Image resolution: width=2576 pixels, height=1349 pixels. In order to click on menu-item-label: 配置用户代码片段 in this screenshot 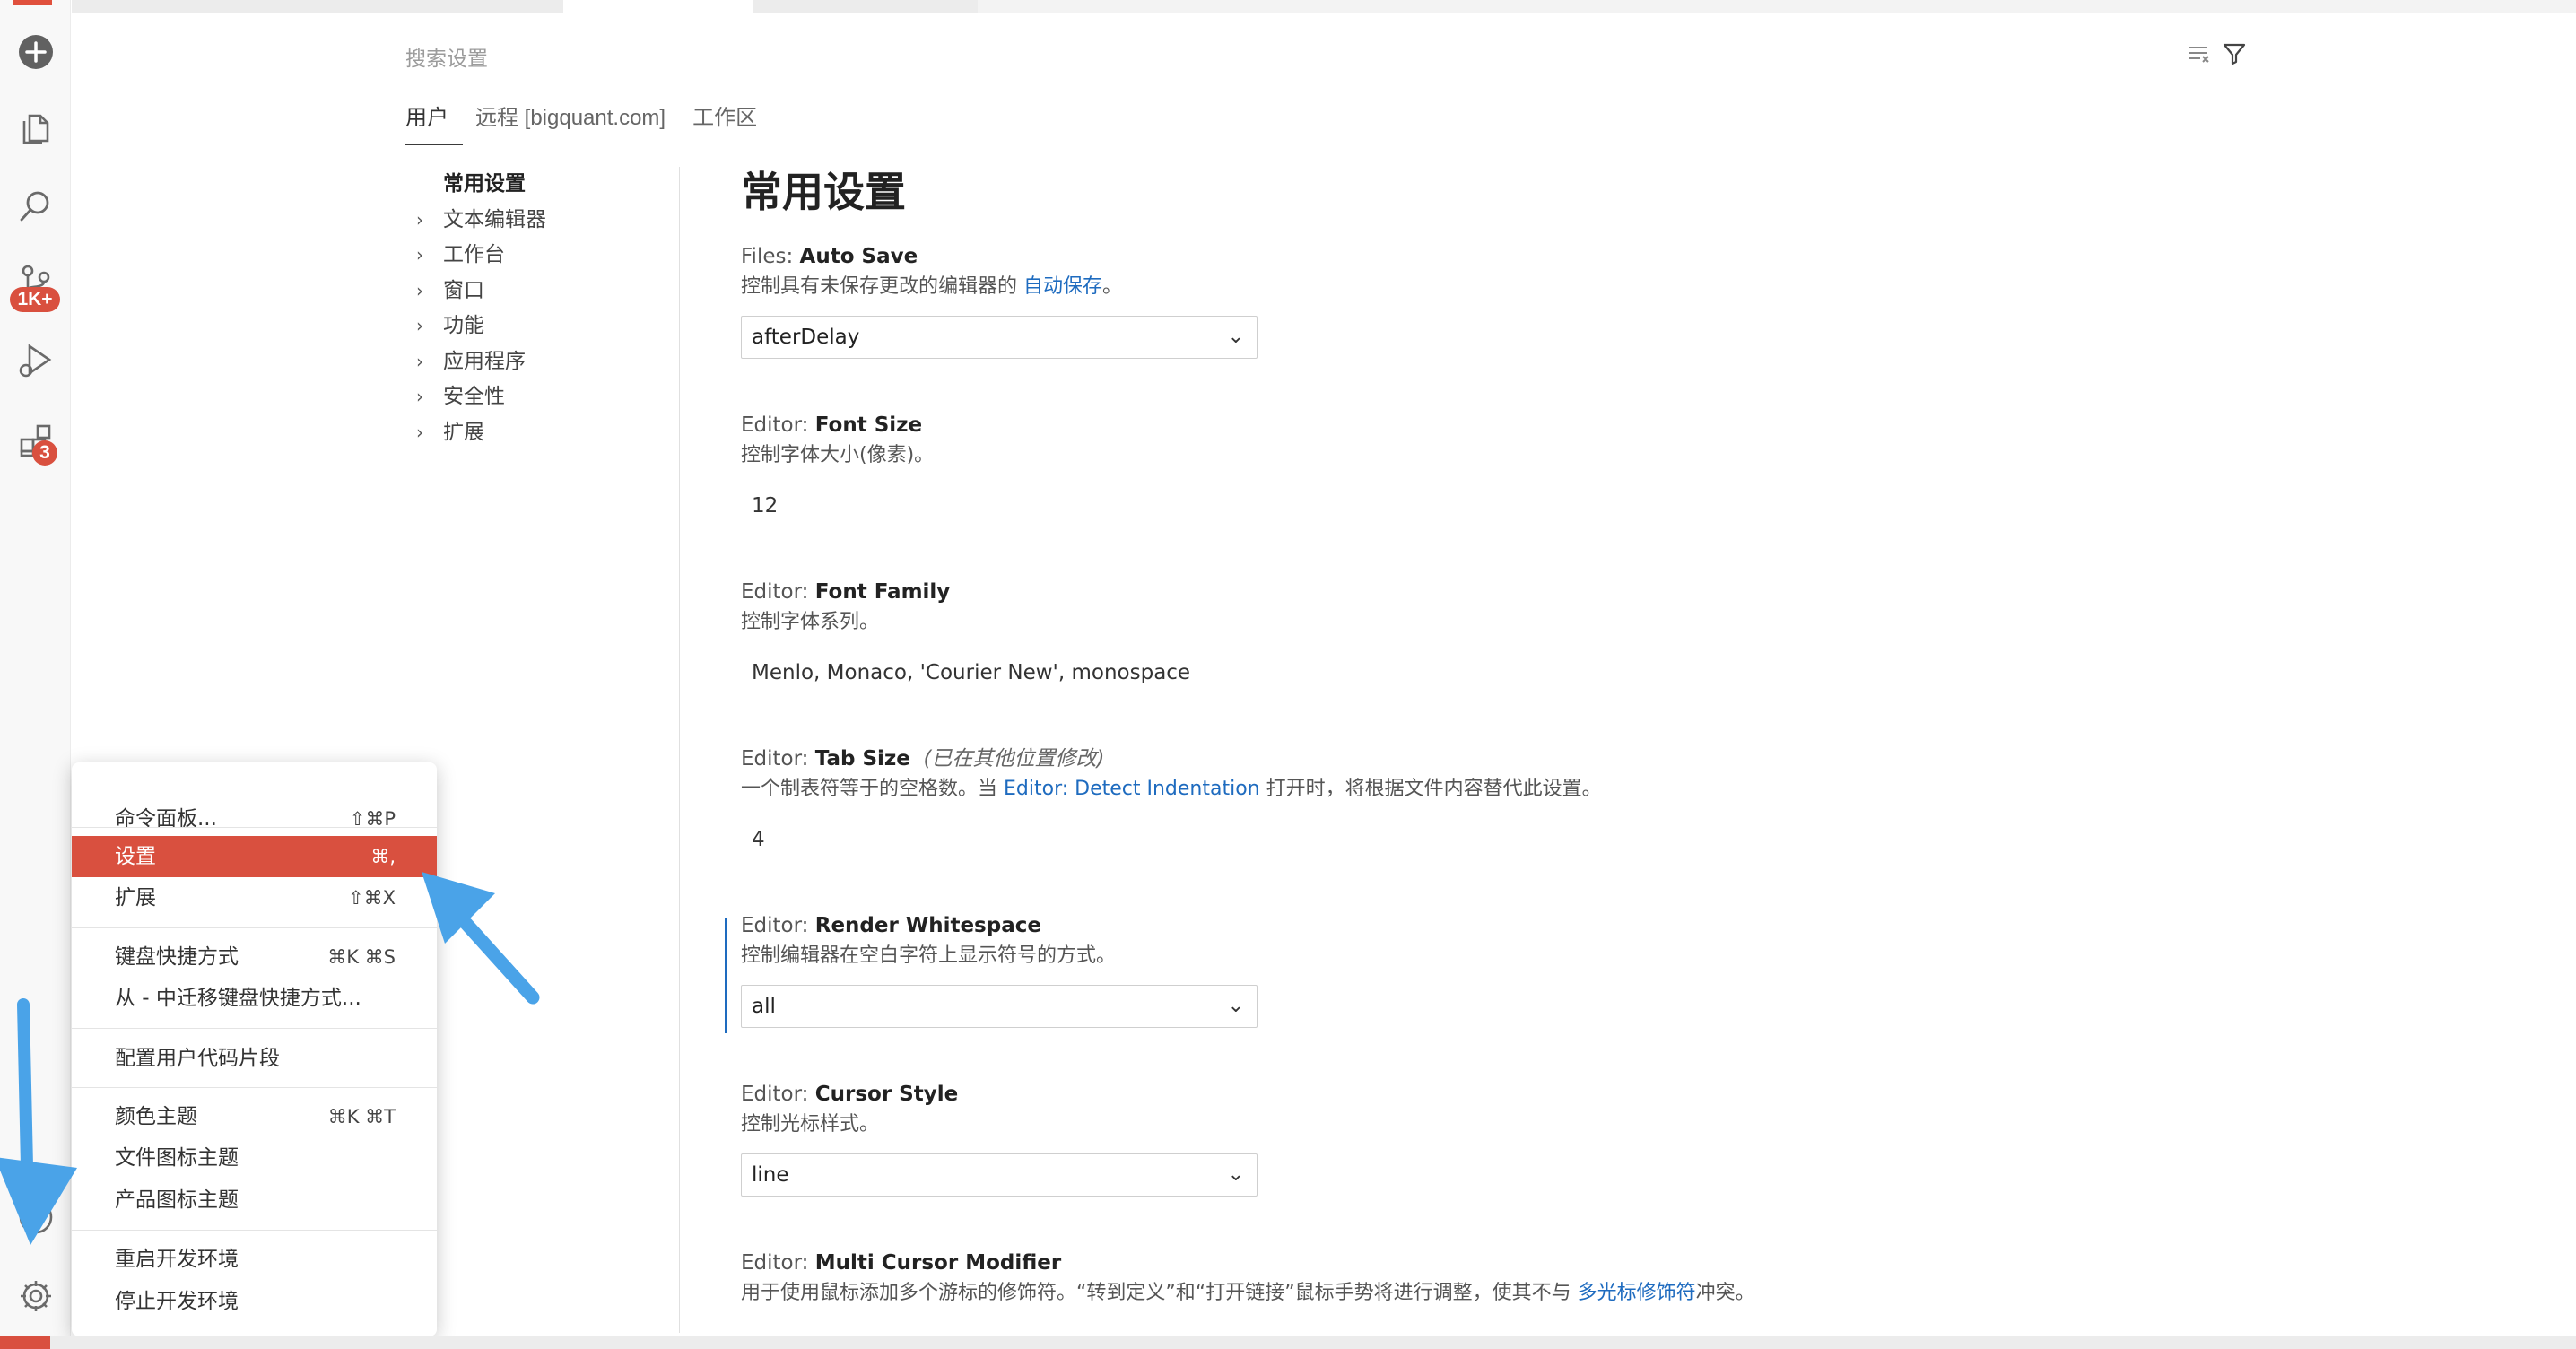, I will do `click(197, 1058)`.